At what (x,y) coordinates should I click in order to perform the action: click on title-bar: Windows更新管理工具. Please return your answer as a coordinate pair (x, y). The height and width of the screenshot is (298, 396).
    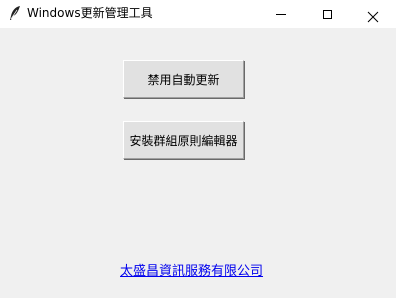
    Looking at the image, I should click on (198, 14).